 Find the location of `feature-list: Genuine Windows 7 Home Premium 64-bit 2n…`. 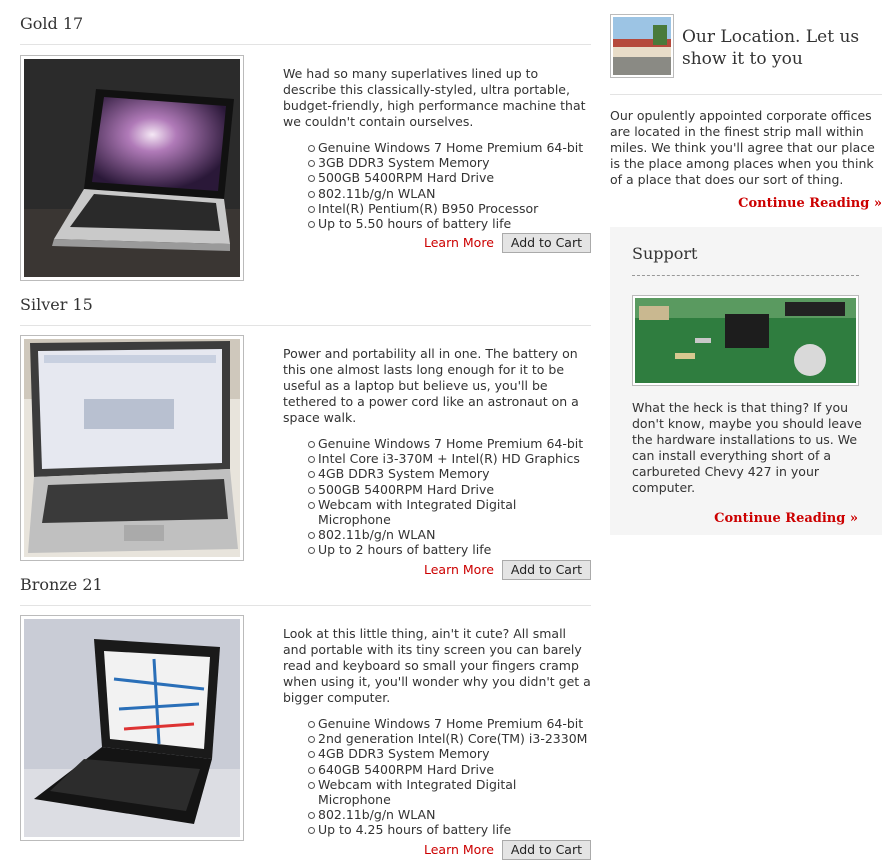

feature-list: Genuine Windows 7 Home Premium 64-bit 2n… is located at coordinates (437, 777).